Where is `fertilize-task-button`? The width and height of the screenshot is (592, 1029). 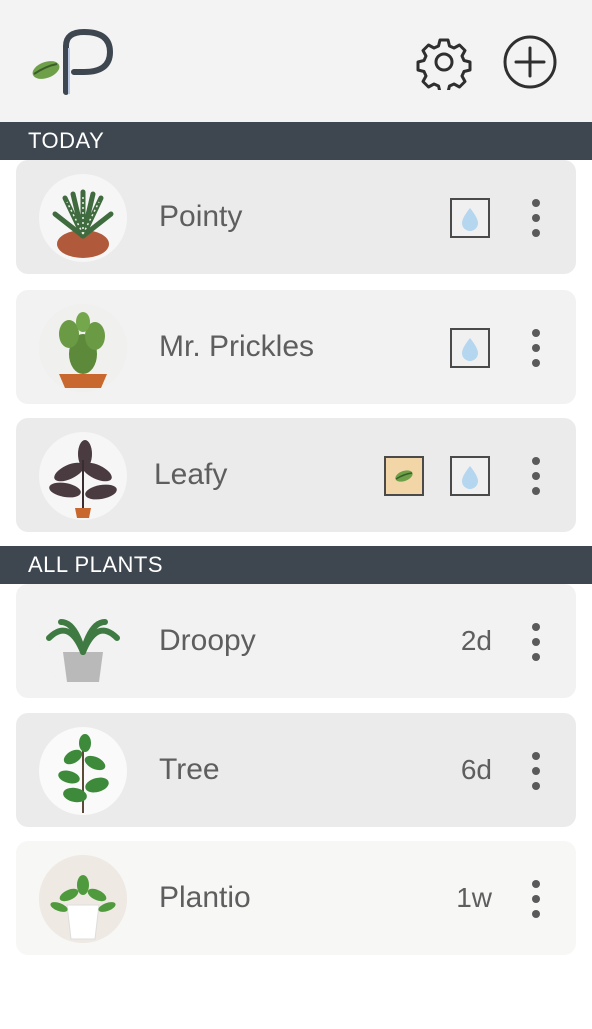
fertilize-task-button is located at coordinates (404, 476).